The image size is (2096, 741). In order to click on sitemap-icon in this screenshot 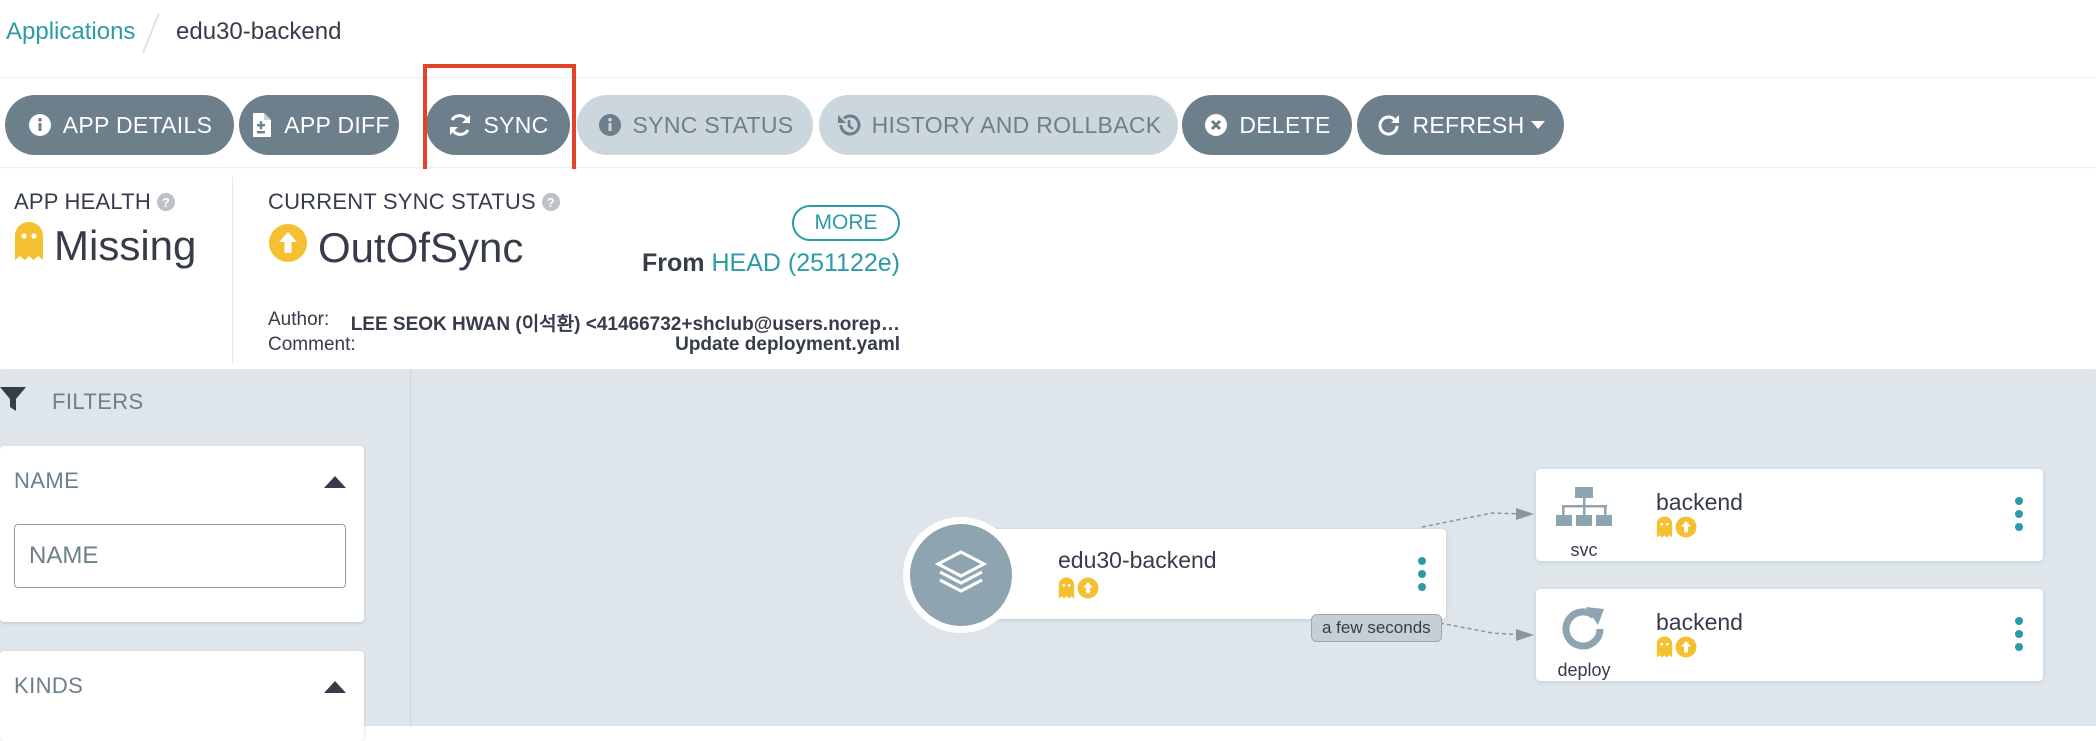, I will do `click(1584, 509)`.